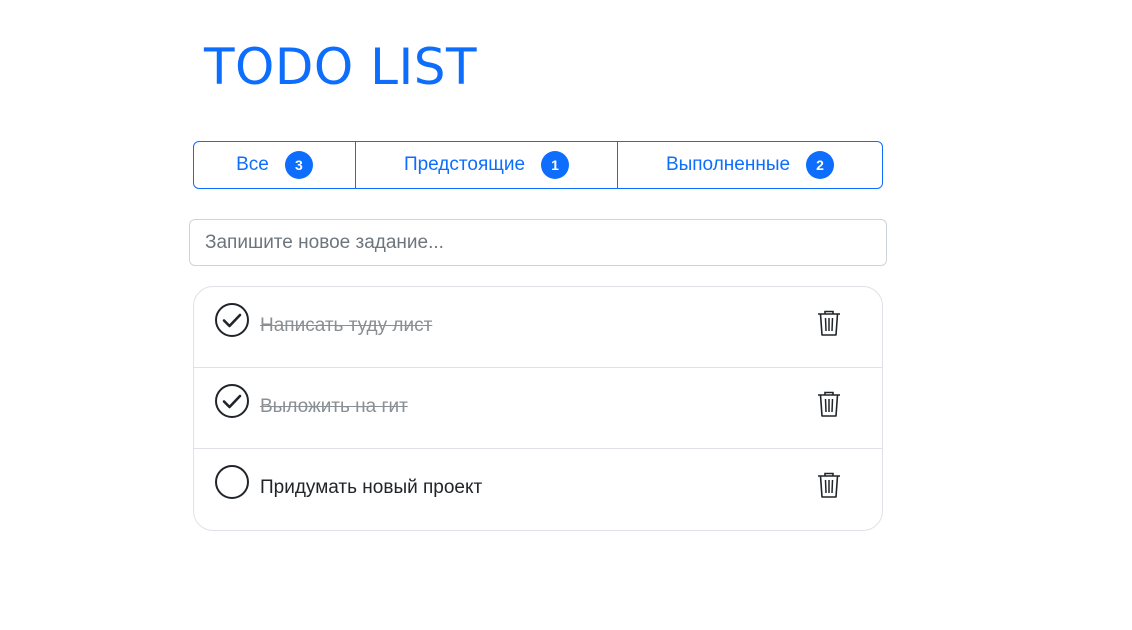  Describe the element at coordinates (464, 164) in the screenshot. I see `tab-upcoming-label: Предстоящие` at that location.